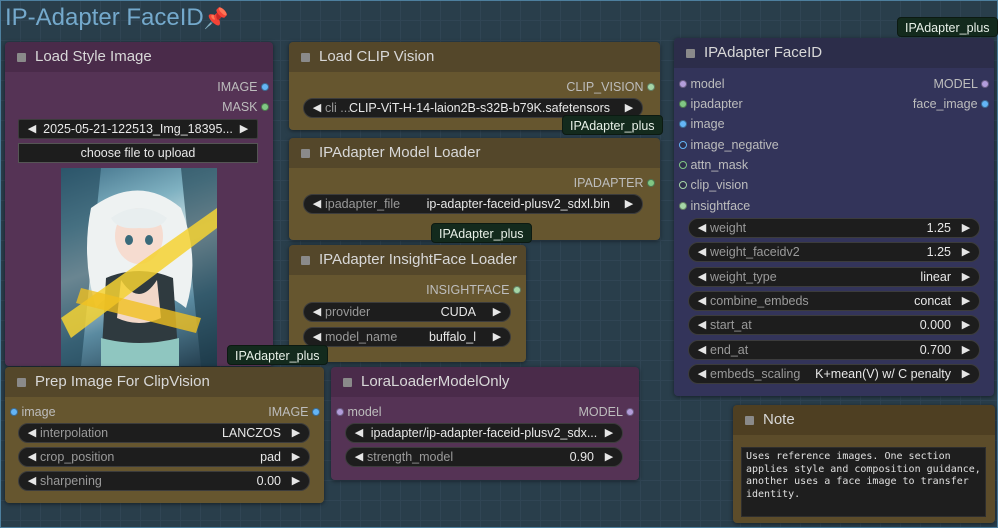 This screenshot has height=528, width=998. I want to click on crop-position-widget: ◀ crop_position pad ▶, so click(164, 457).